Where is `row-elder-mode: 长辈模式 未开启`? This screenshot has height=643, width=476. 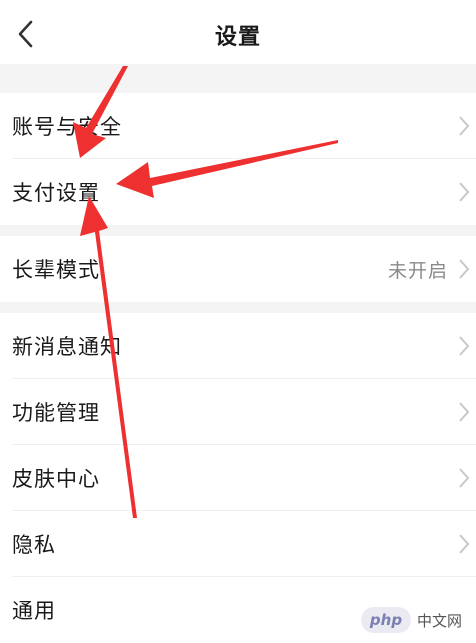 row-elder-mode: 长辈模式 未开启 is located at coordinates (238, 269).